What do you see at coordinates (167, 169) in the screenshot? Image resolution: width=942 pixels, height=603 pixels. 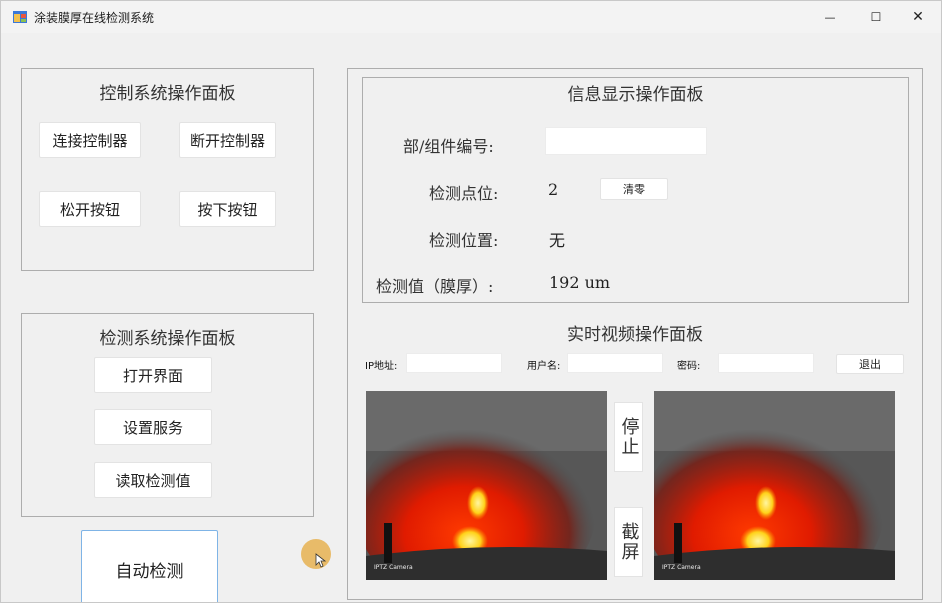 I see `control-panel: 控制系统操作面板 连接控制器 断开控制器 松开按钮 按下按钮` at bounding box center [167, 169].